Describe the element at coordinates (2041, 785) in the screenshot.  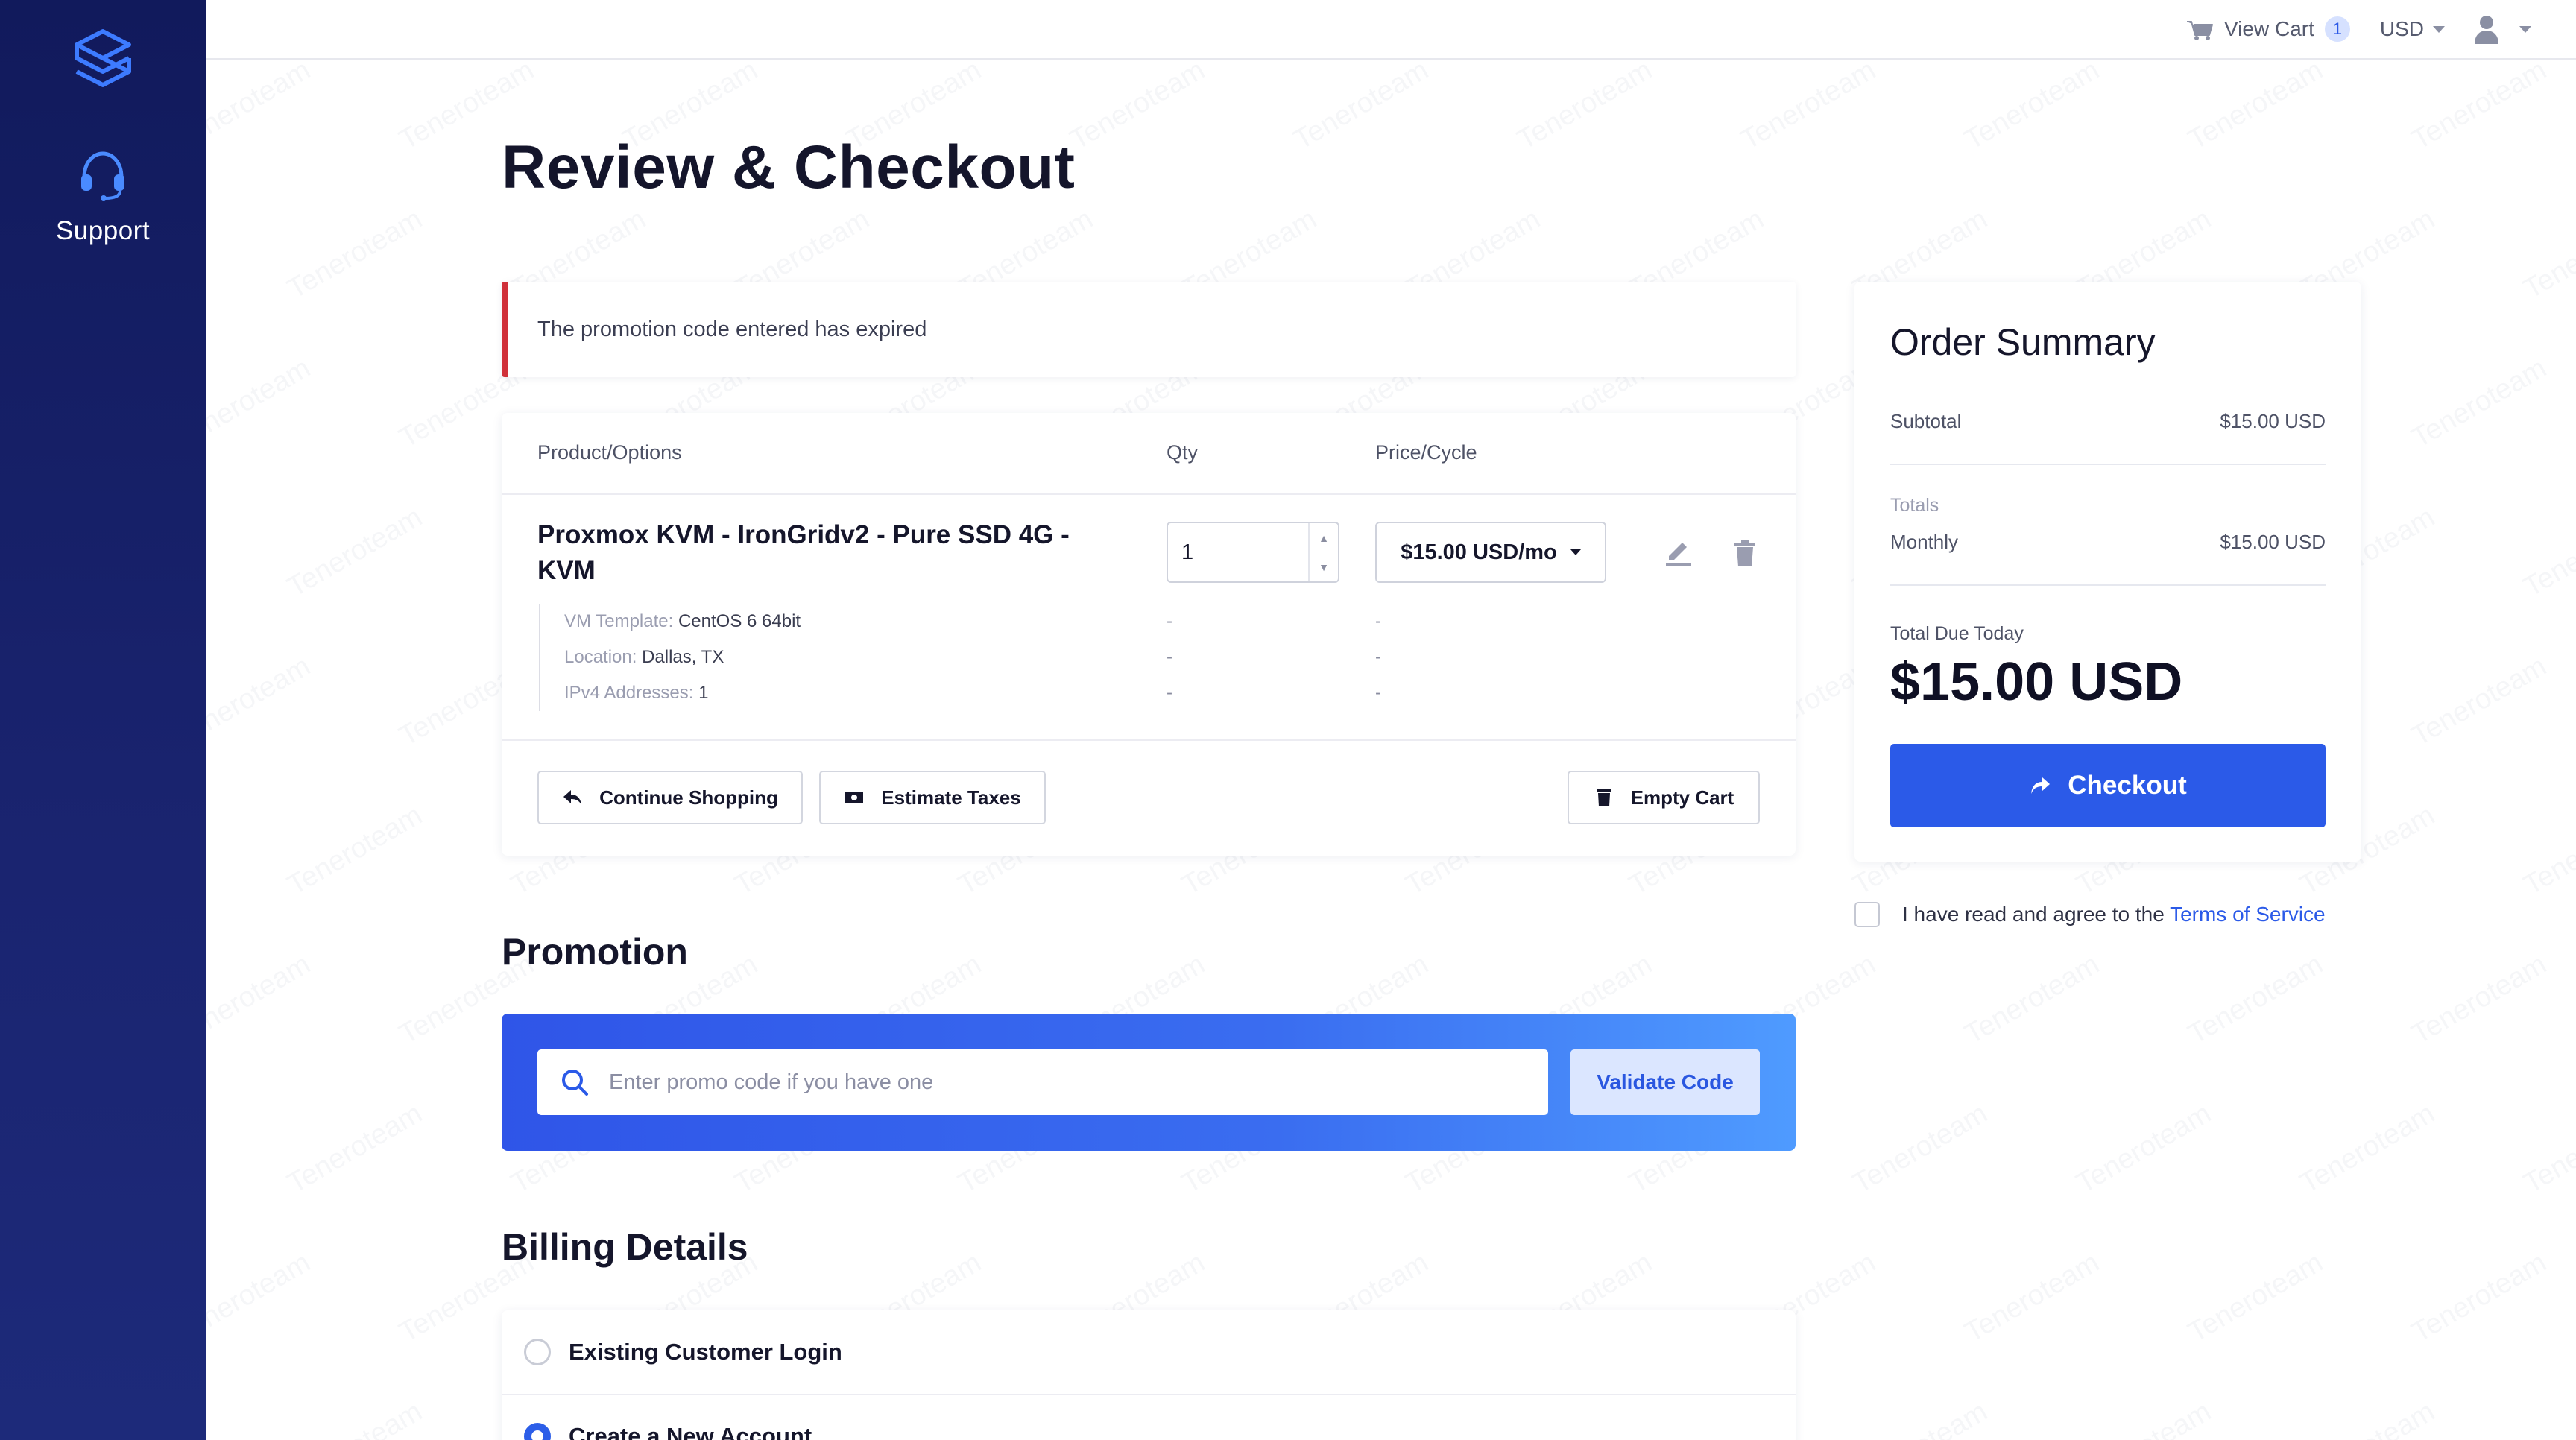
I see `share-arrow-icon` at that location.